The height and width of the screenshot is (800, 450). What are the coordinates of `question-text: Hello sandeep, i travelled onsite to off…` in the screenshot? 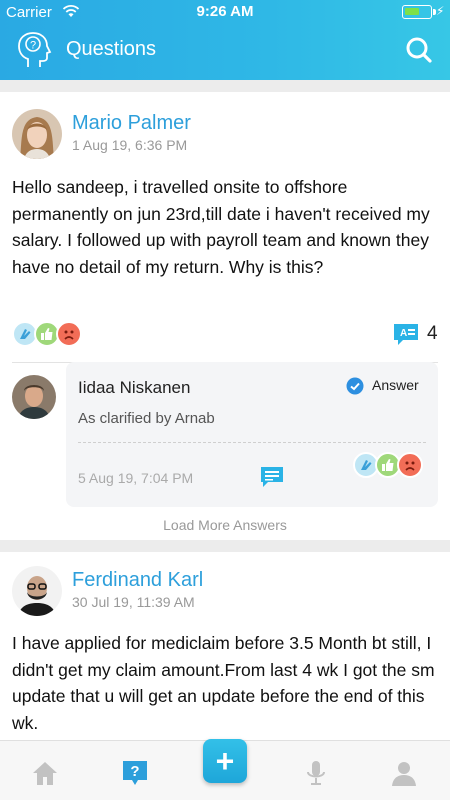 It's located at (221, 227).